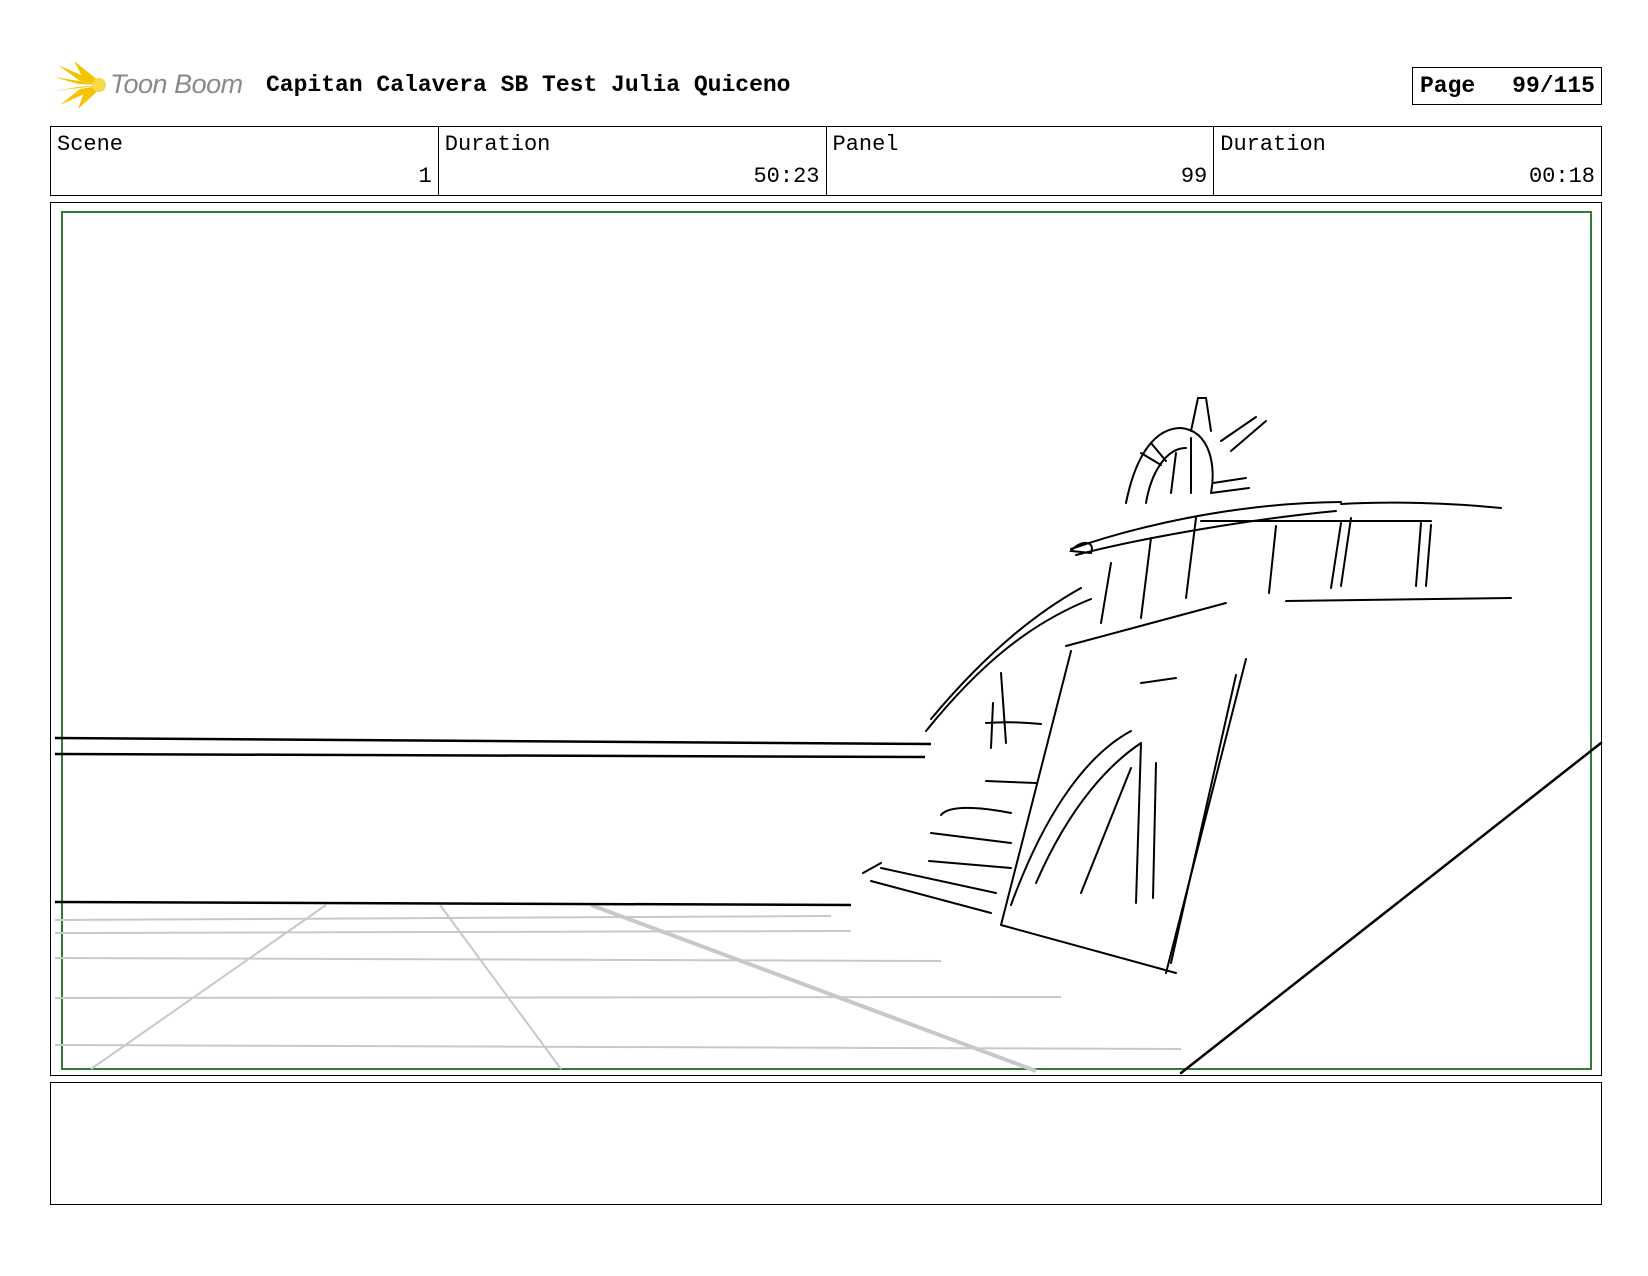  I want to click on panel-duration-cell: Duration 00:18, so click(1407, 161).